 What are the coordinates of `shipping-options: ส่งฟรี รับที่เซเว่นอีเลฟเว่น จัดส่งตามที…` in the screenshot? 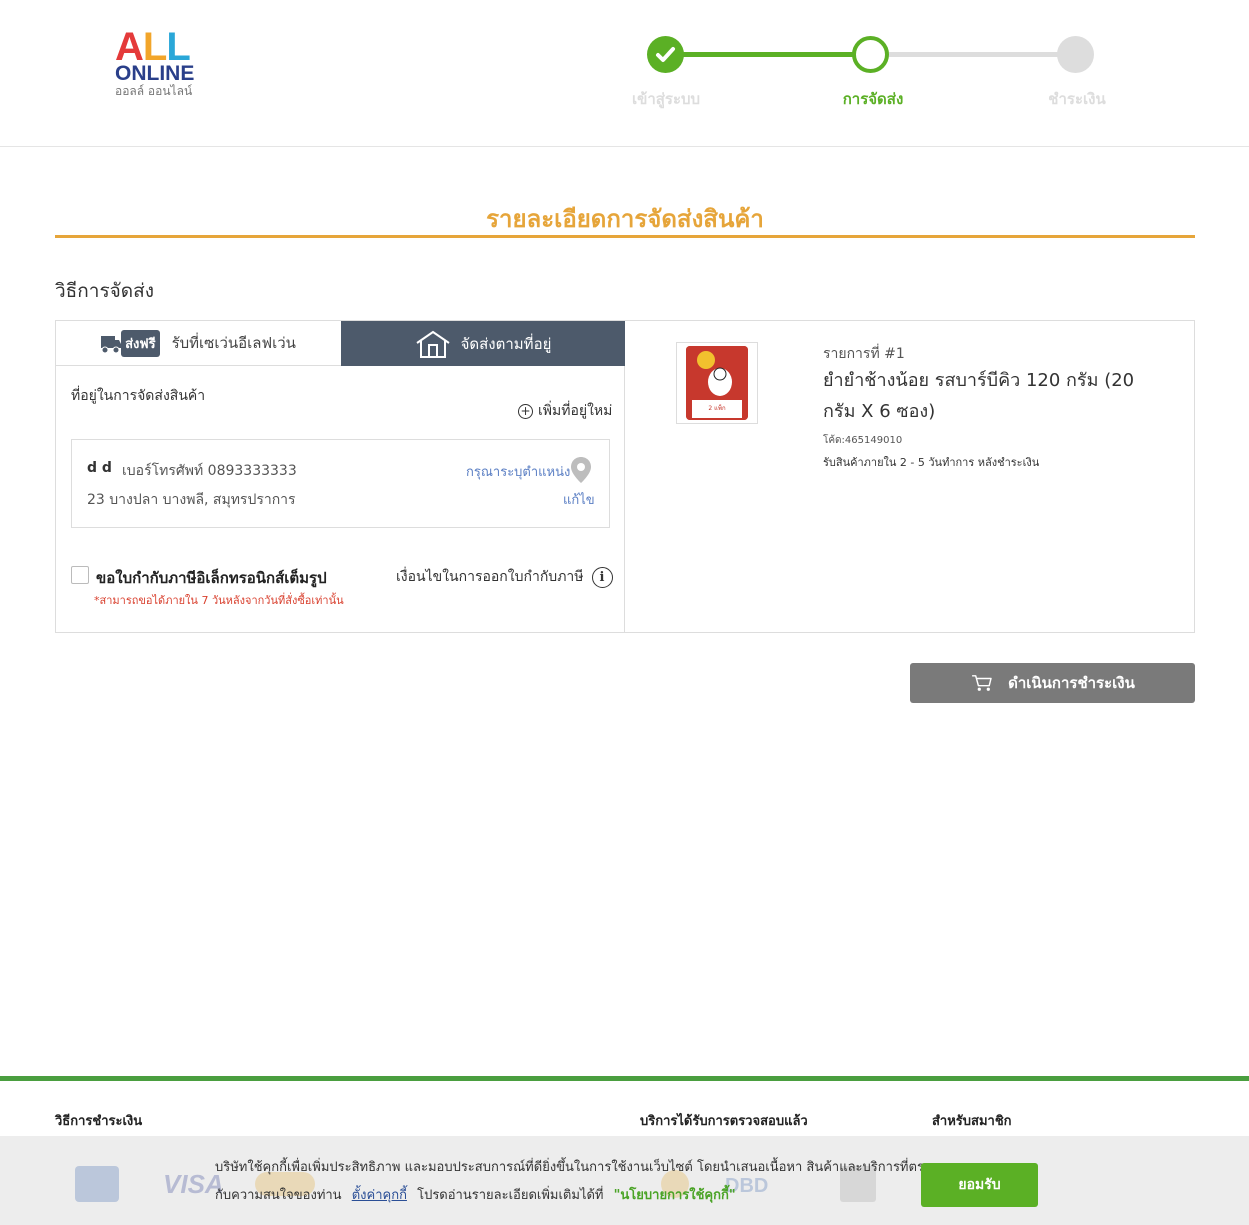 It's located at (340, 476).